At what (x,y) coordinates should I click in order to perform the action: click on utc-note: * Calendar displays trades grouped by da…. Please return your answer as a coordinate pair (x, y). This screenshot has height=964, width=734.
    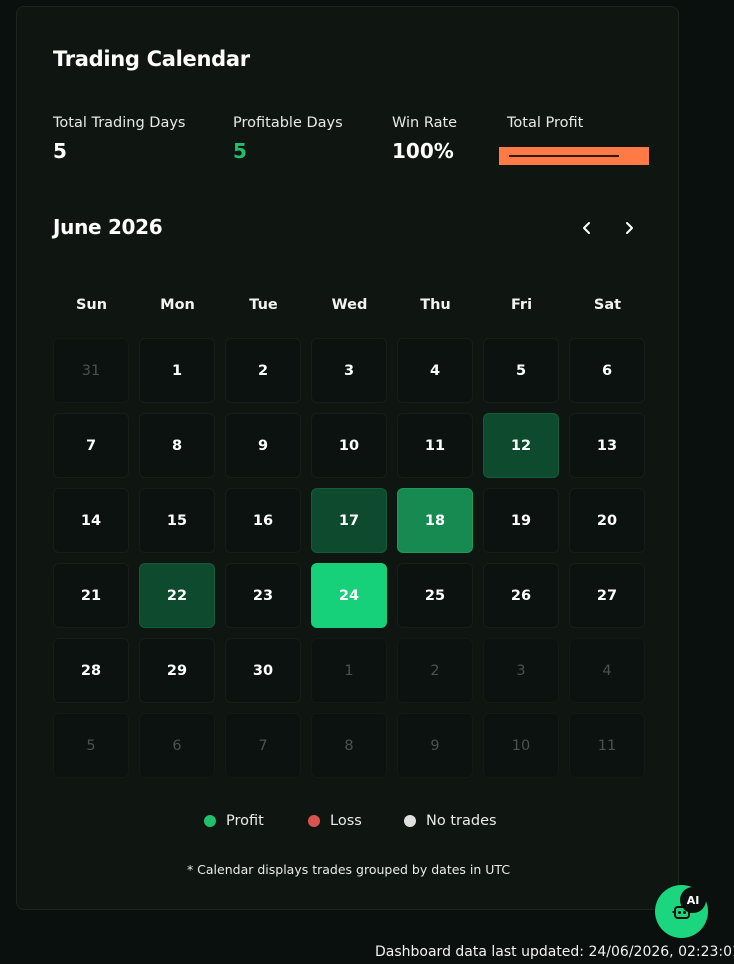
    Looking at the image, I should click on (348, 869).